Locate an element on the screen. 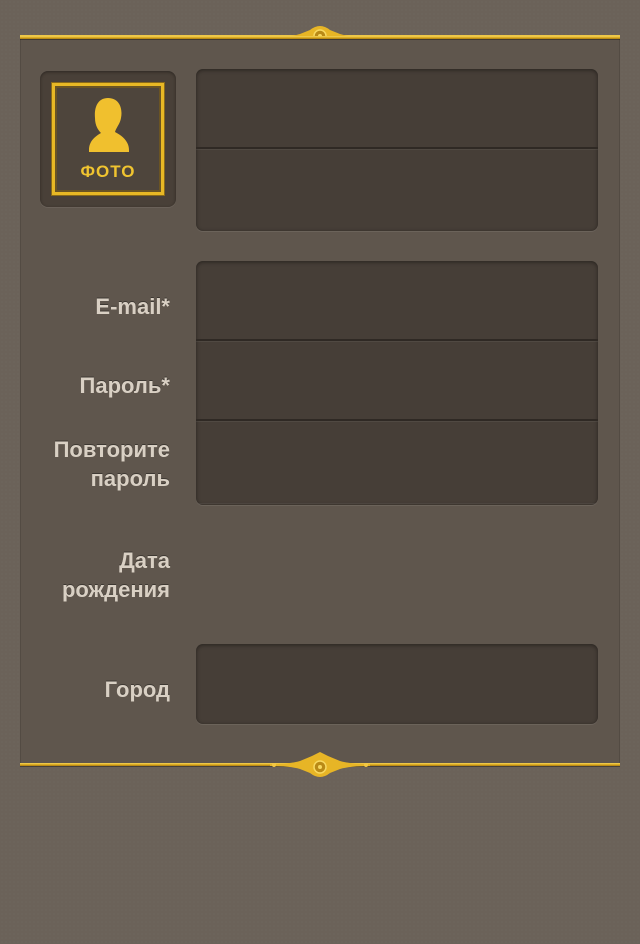  repeat-password-input is located at coordinates (397, 461).